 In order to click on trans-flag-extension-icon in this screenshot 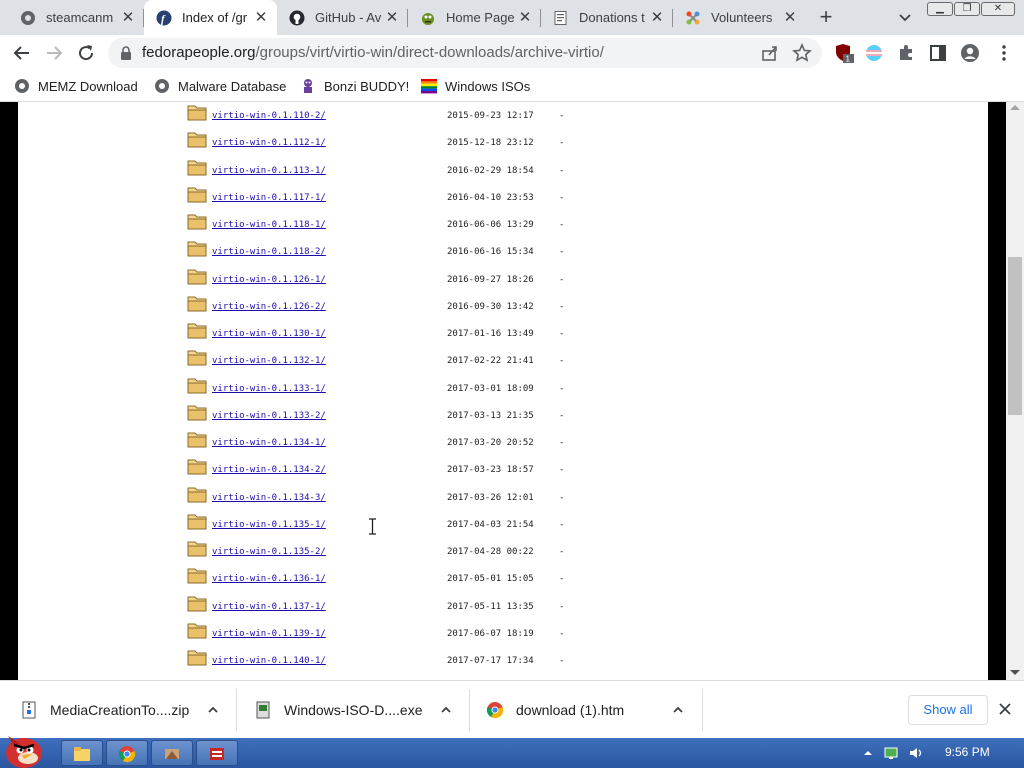, I will do `click(874, 53)`.